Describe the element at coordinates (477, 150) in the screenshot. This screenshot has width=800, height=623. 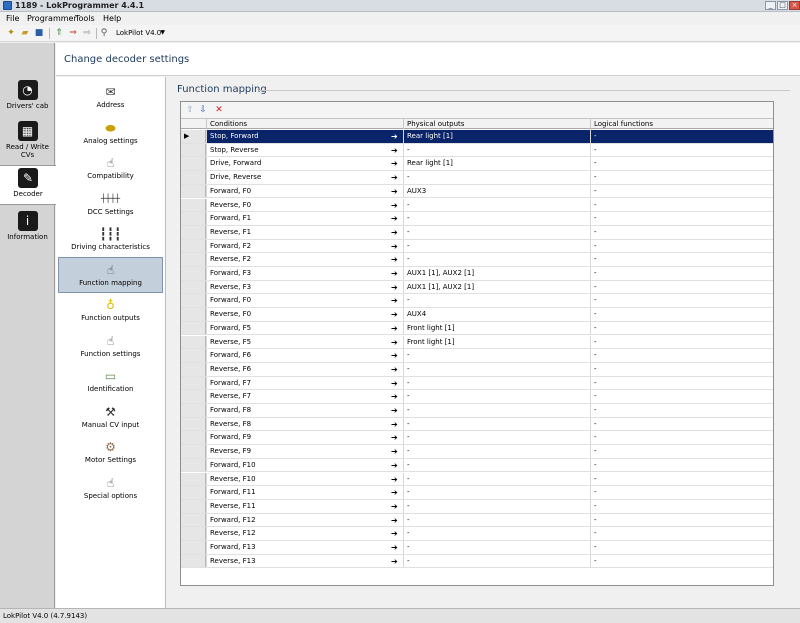
I see `table-row: Stop, Reverse ➔ - -` at that location.